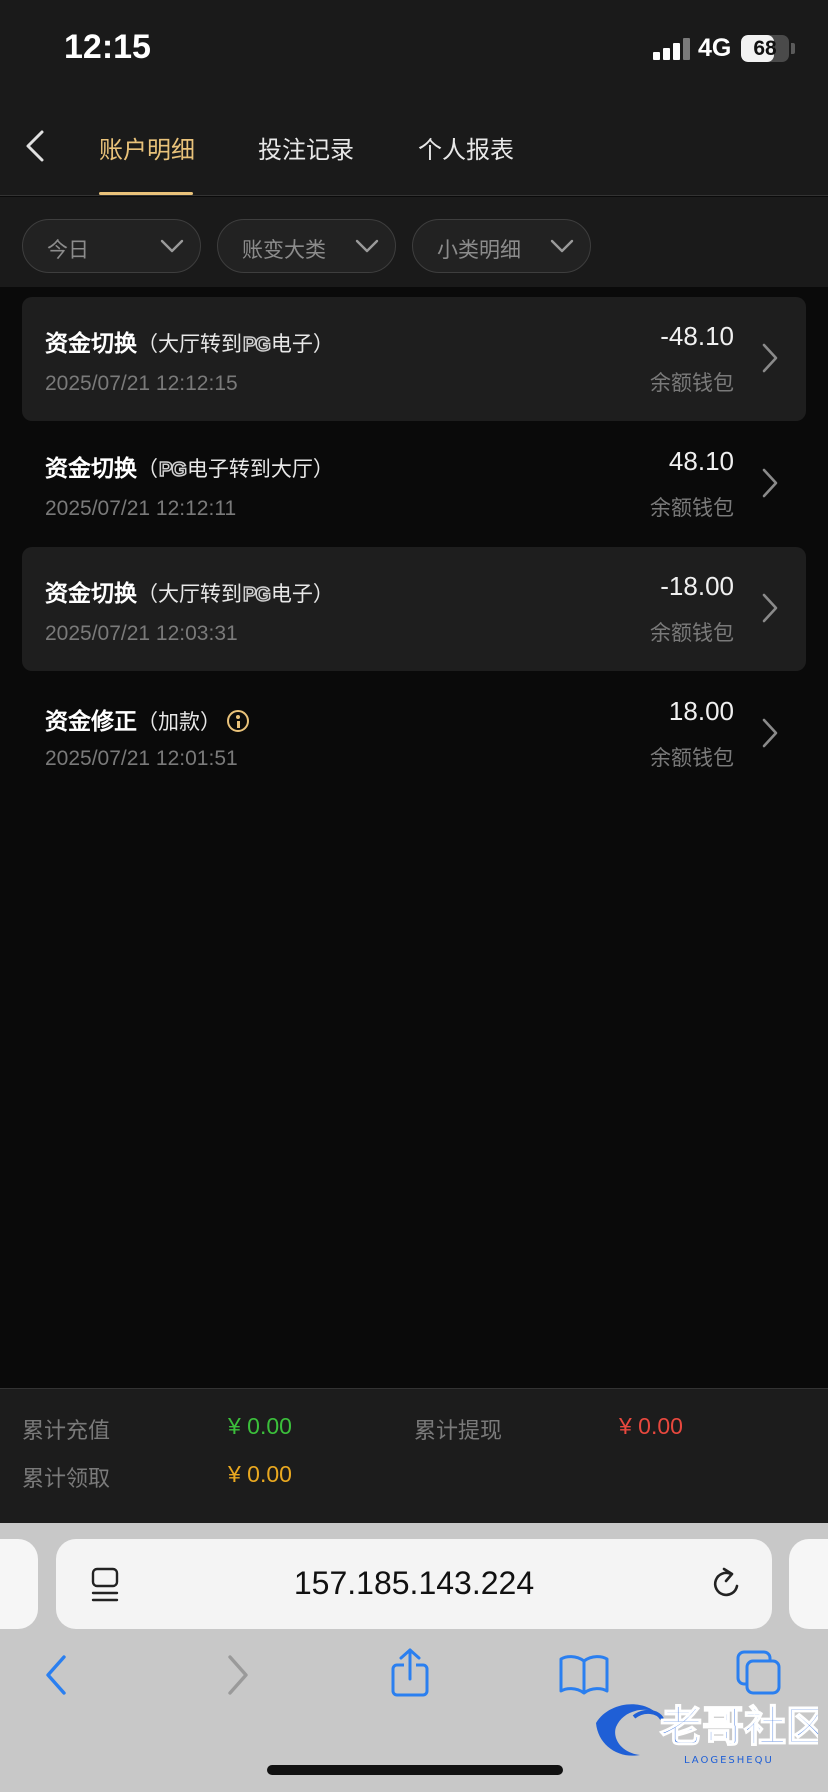 The height and width of the screenshot is (1792, 828). Describe the element at coordinates (189, 469) in the screenshot. I see `transaction-title: 资金切换（PG电子转到大厅）` at that location.